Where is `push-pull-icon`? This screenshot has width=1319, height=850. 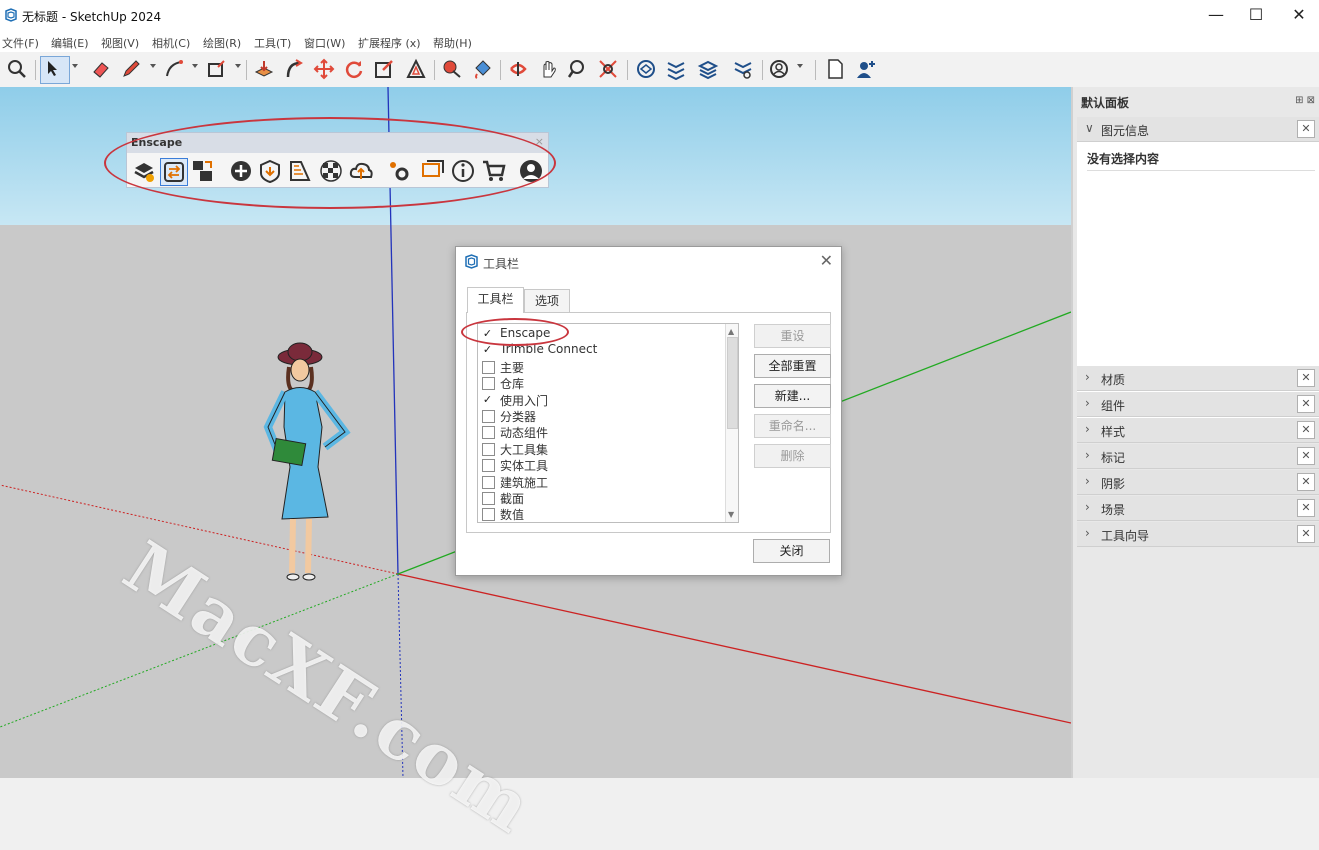
push-pull-icon is located at coordinates (264, 69).